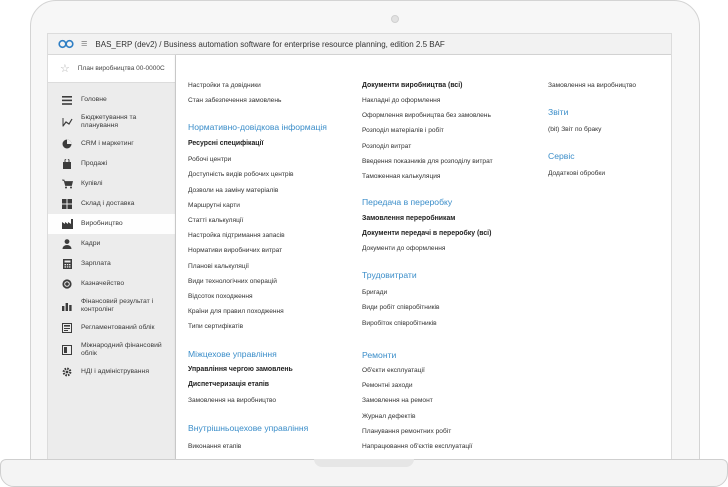 The image size is (728, 487). I want to click on sidebar-item-14: НДІ і адміністрування, so click(111, 372).